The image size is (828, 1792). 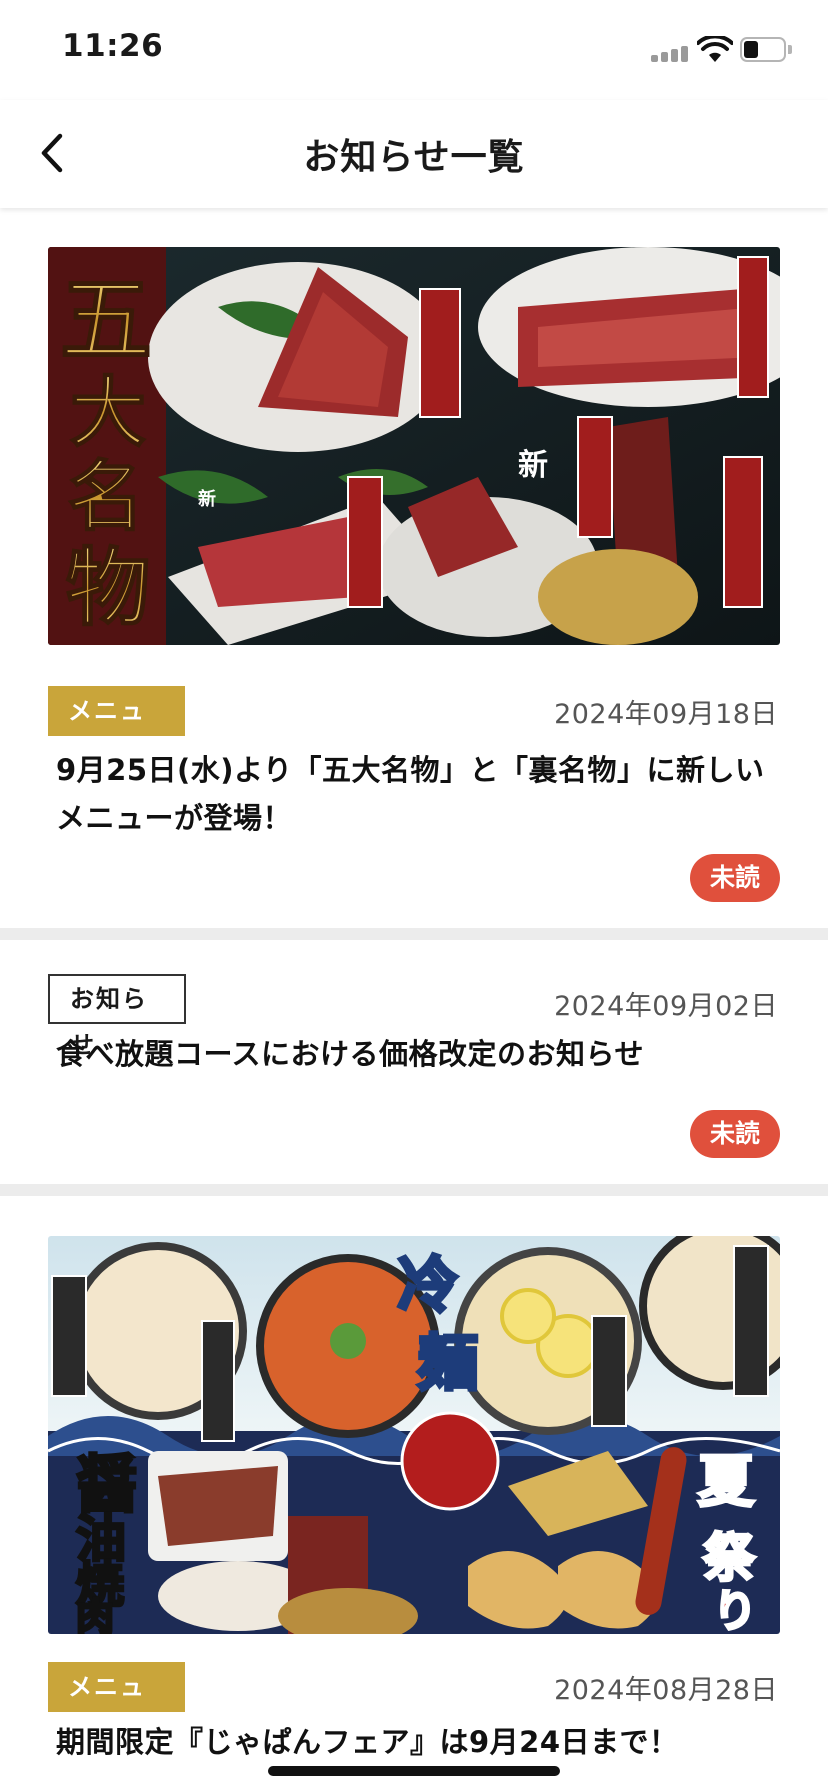 What do you see at coordinates (113, 46) in the screenshot?
I see `status-time: 11:26` at bounding box center [113, 46].